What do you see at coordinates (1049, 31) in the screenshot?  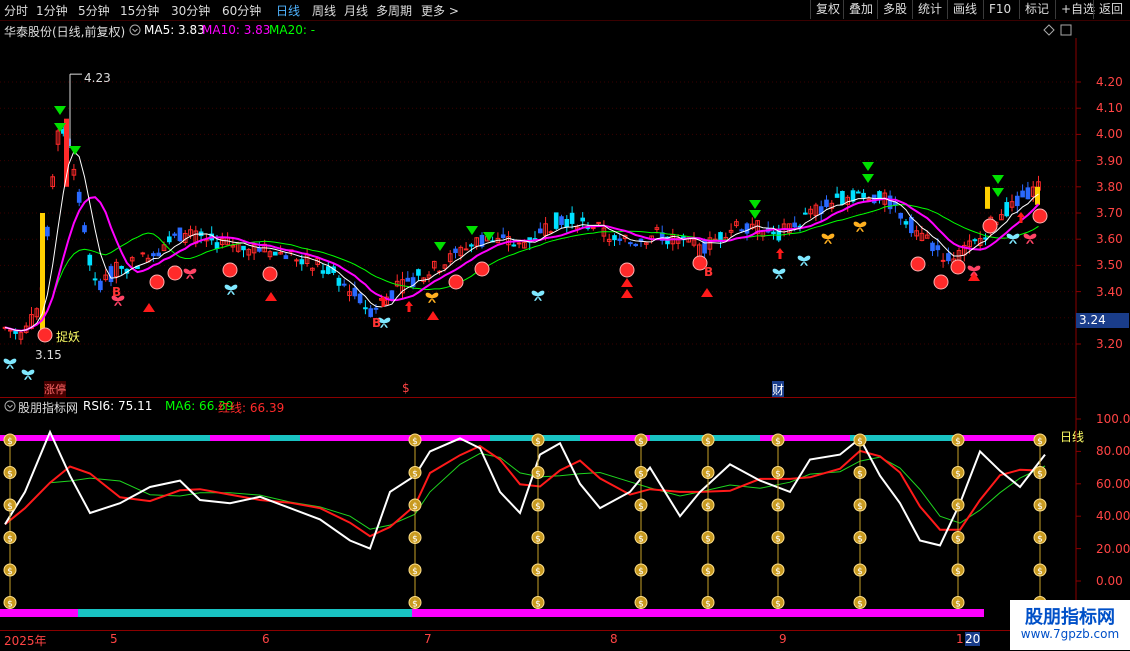 I see `diamond-icon` at bounding box center [1049, 31].